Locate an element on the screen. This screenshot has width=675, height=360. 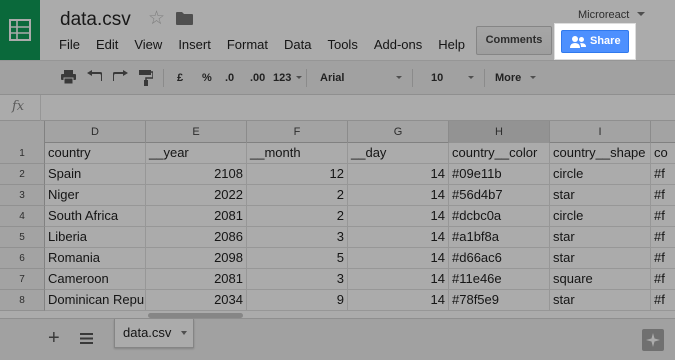
cell-f2: 12 is located at coordinates (297, 174).